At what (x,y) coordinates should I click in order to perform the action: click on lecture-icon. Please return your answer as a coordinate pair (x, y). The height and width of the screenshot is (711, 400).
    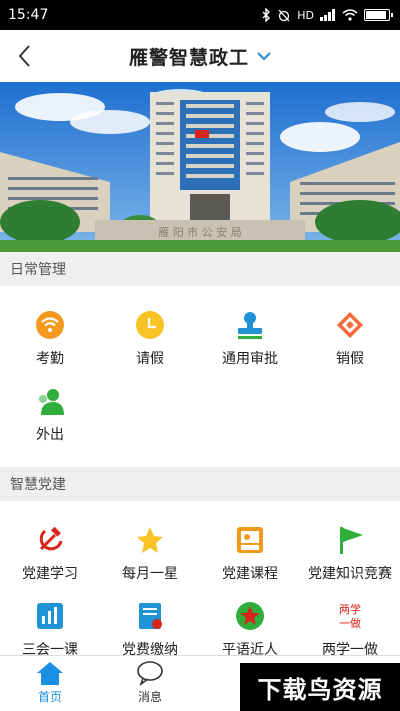
    Looking at the image, I should click on (250, 540).